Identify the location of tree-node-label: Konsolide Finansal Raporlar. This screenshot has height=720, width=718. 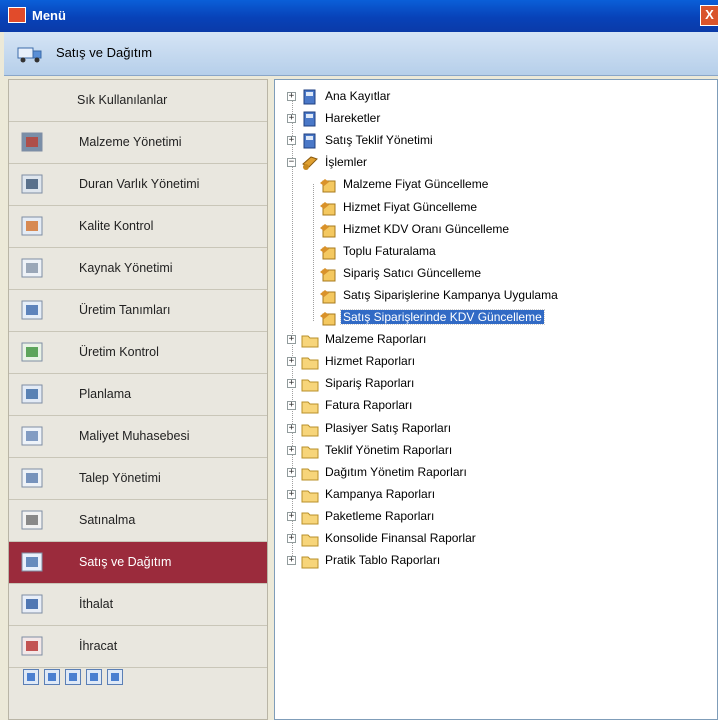
(400, 538).